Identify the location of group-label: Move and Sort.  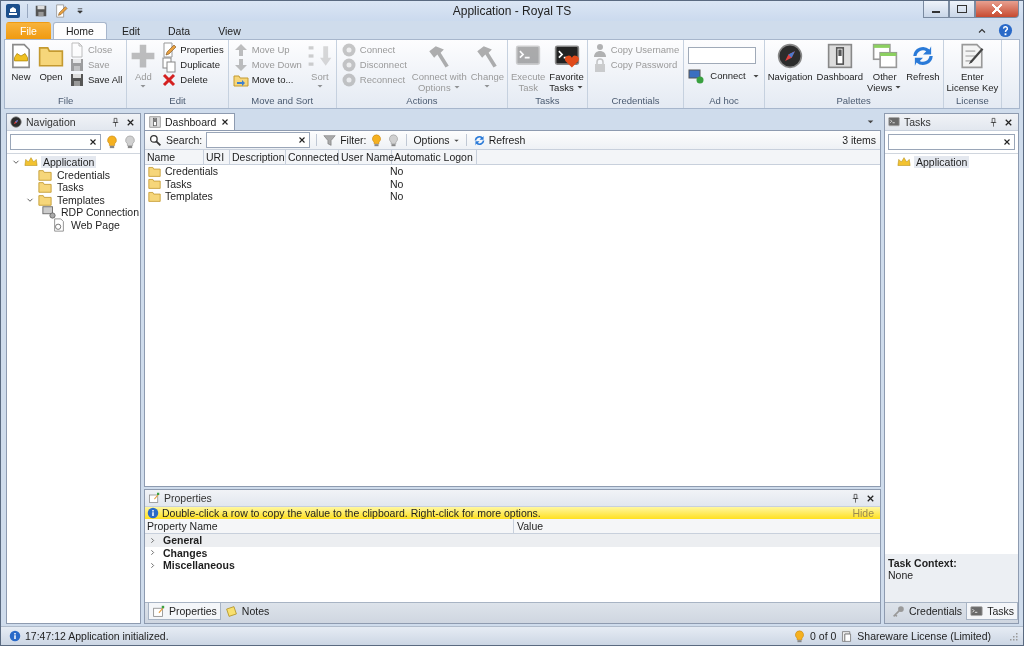
(282, 101).